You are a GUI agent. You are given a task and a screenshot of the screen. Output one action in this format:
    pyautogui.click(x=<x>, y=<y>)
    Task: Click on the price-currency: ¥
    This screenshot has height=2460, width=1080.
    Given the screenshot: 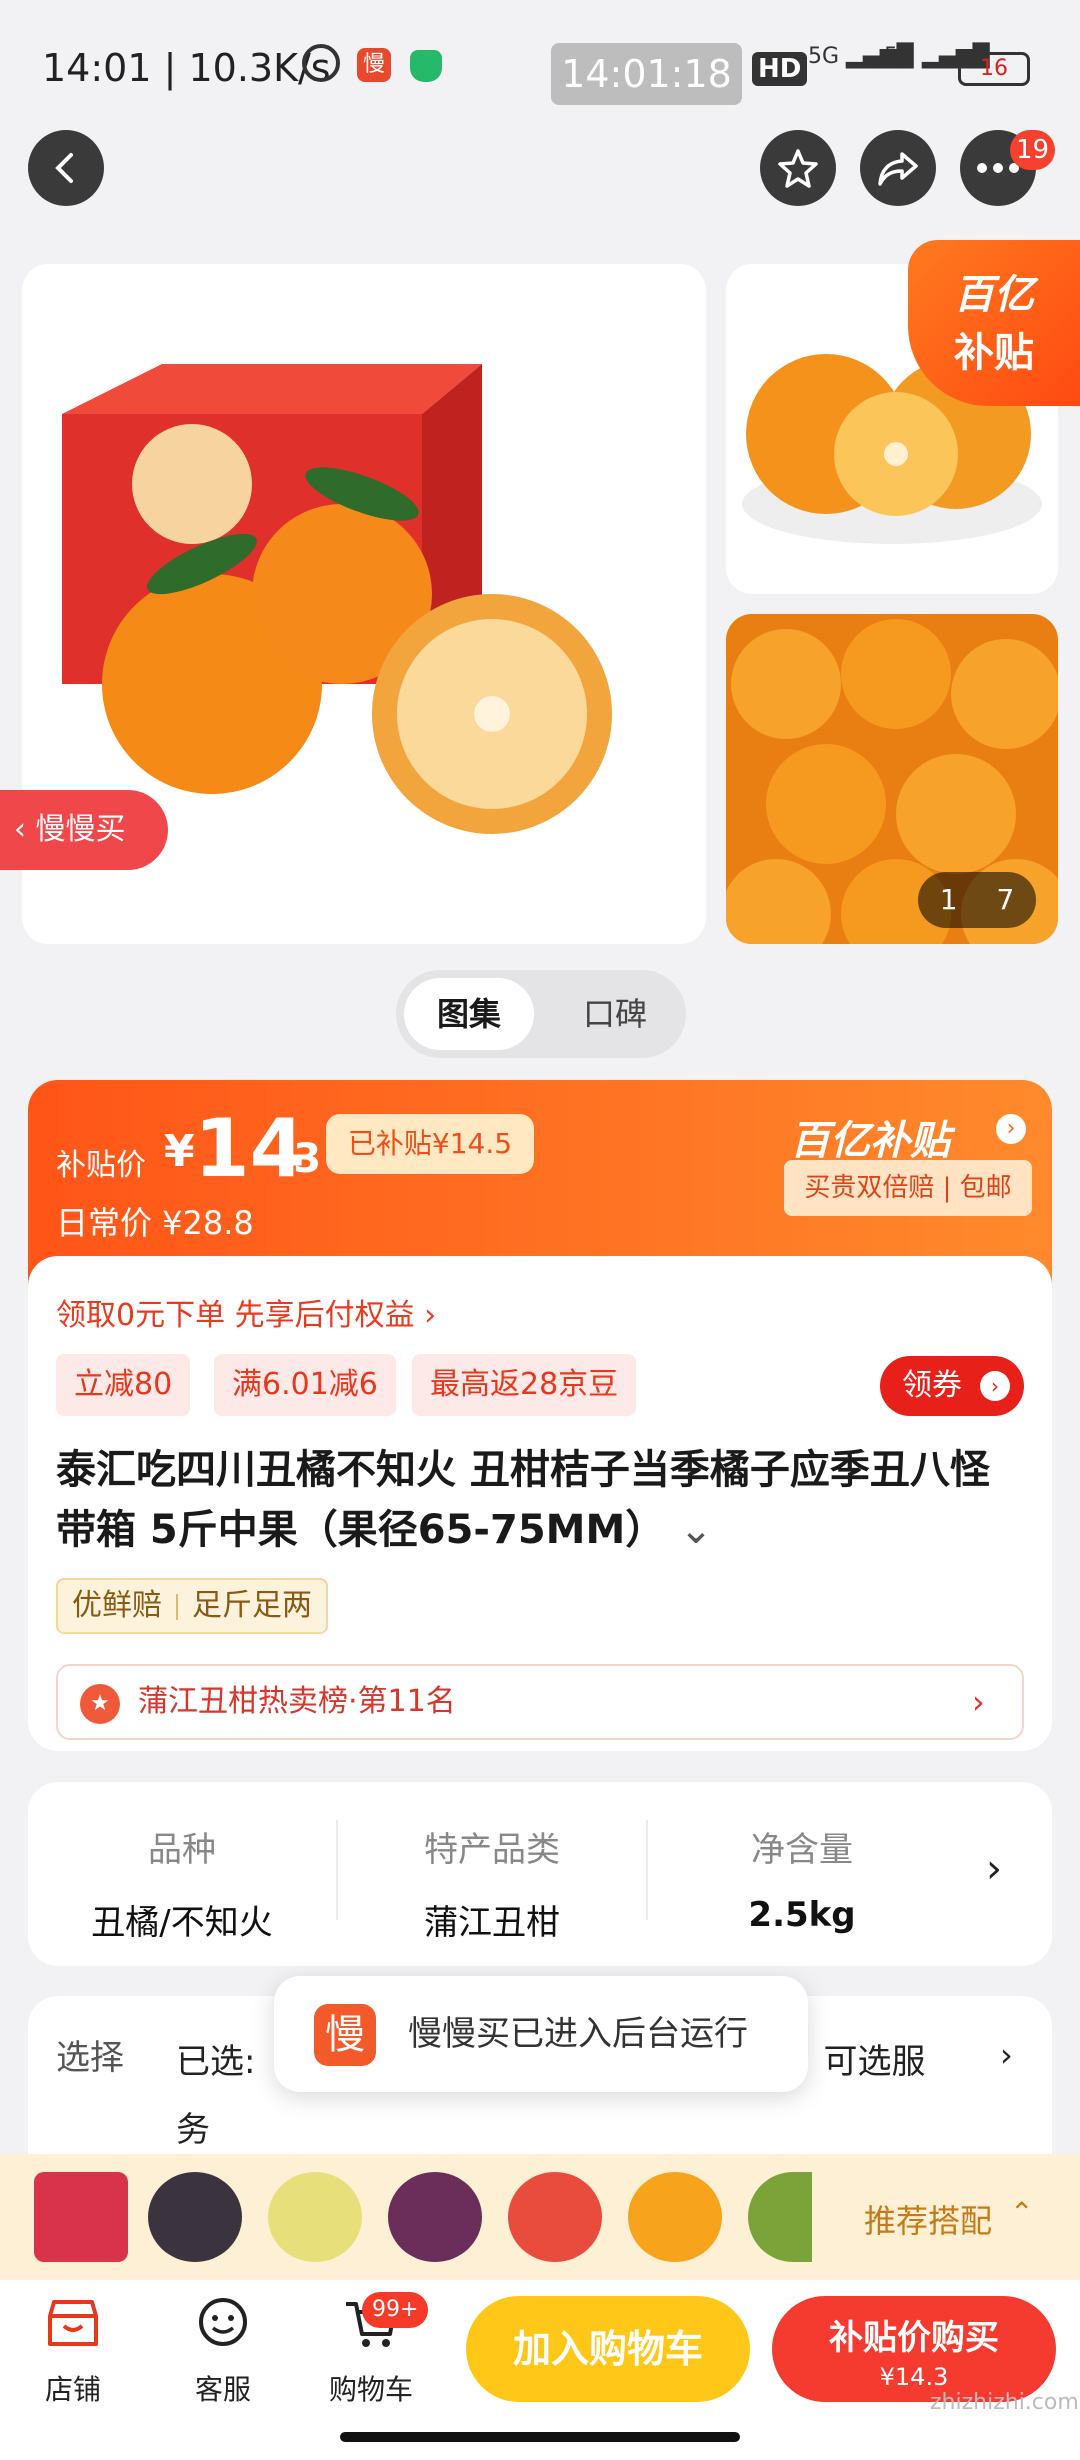 What is the action you would take?
    pyautogui.click(x=179, y=1151)
    